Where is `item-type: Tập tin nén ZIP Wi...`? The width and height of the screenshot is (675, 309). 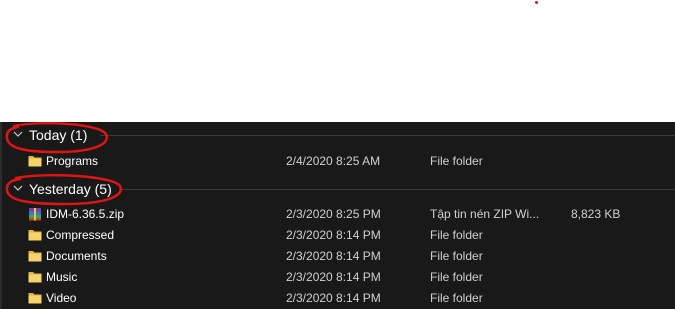 item-type: Tập tin nén ZIP Wi... is located at coordinates (485, 214).